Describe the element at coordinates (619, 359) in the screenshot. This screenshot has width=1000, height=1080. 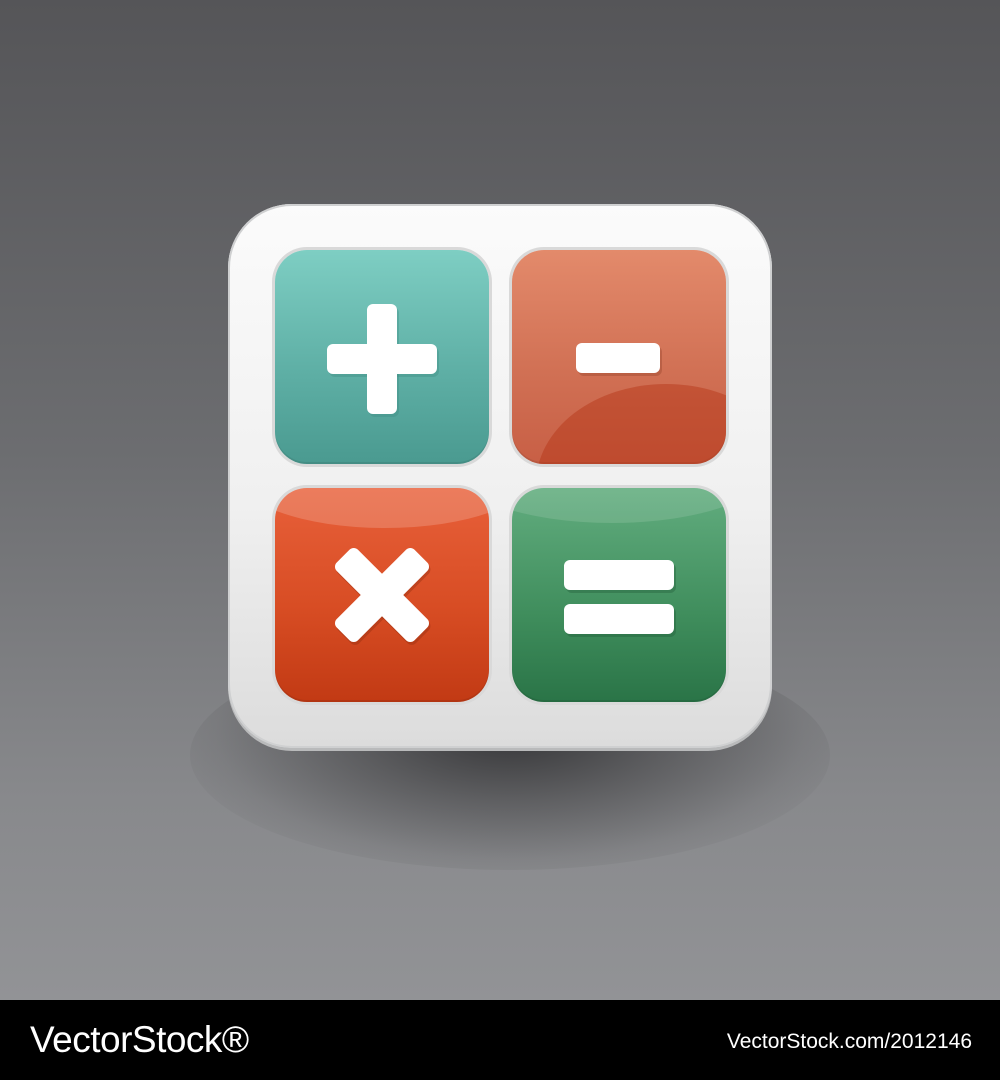
I see `minus-icon` at that location.